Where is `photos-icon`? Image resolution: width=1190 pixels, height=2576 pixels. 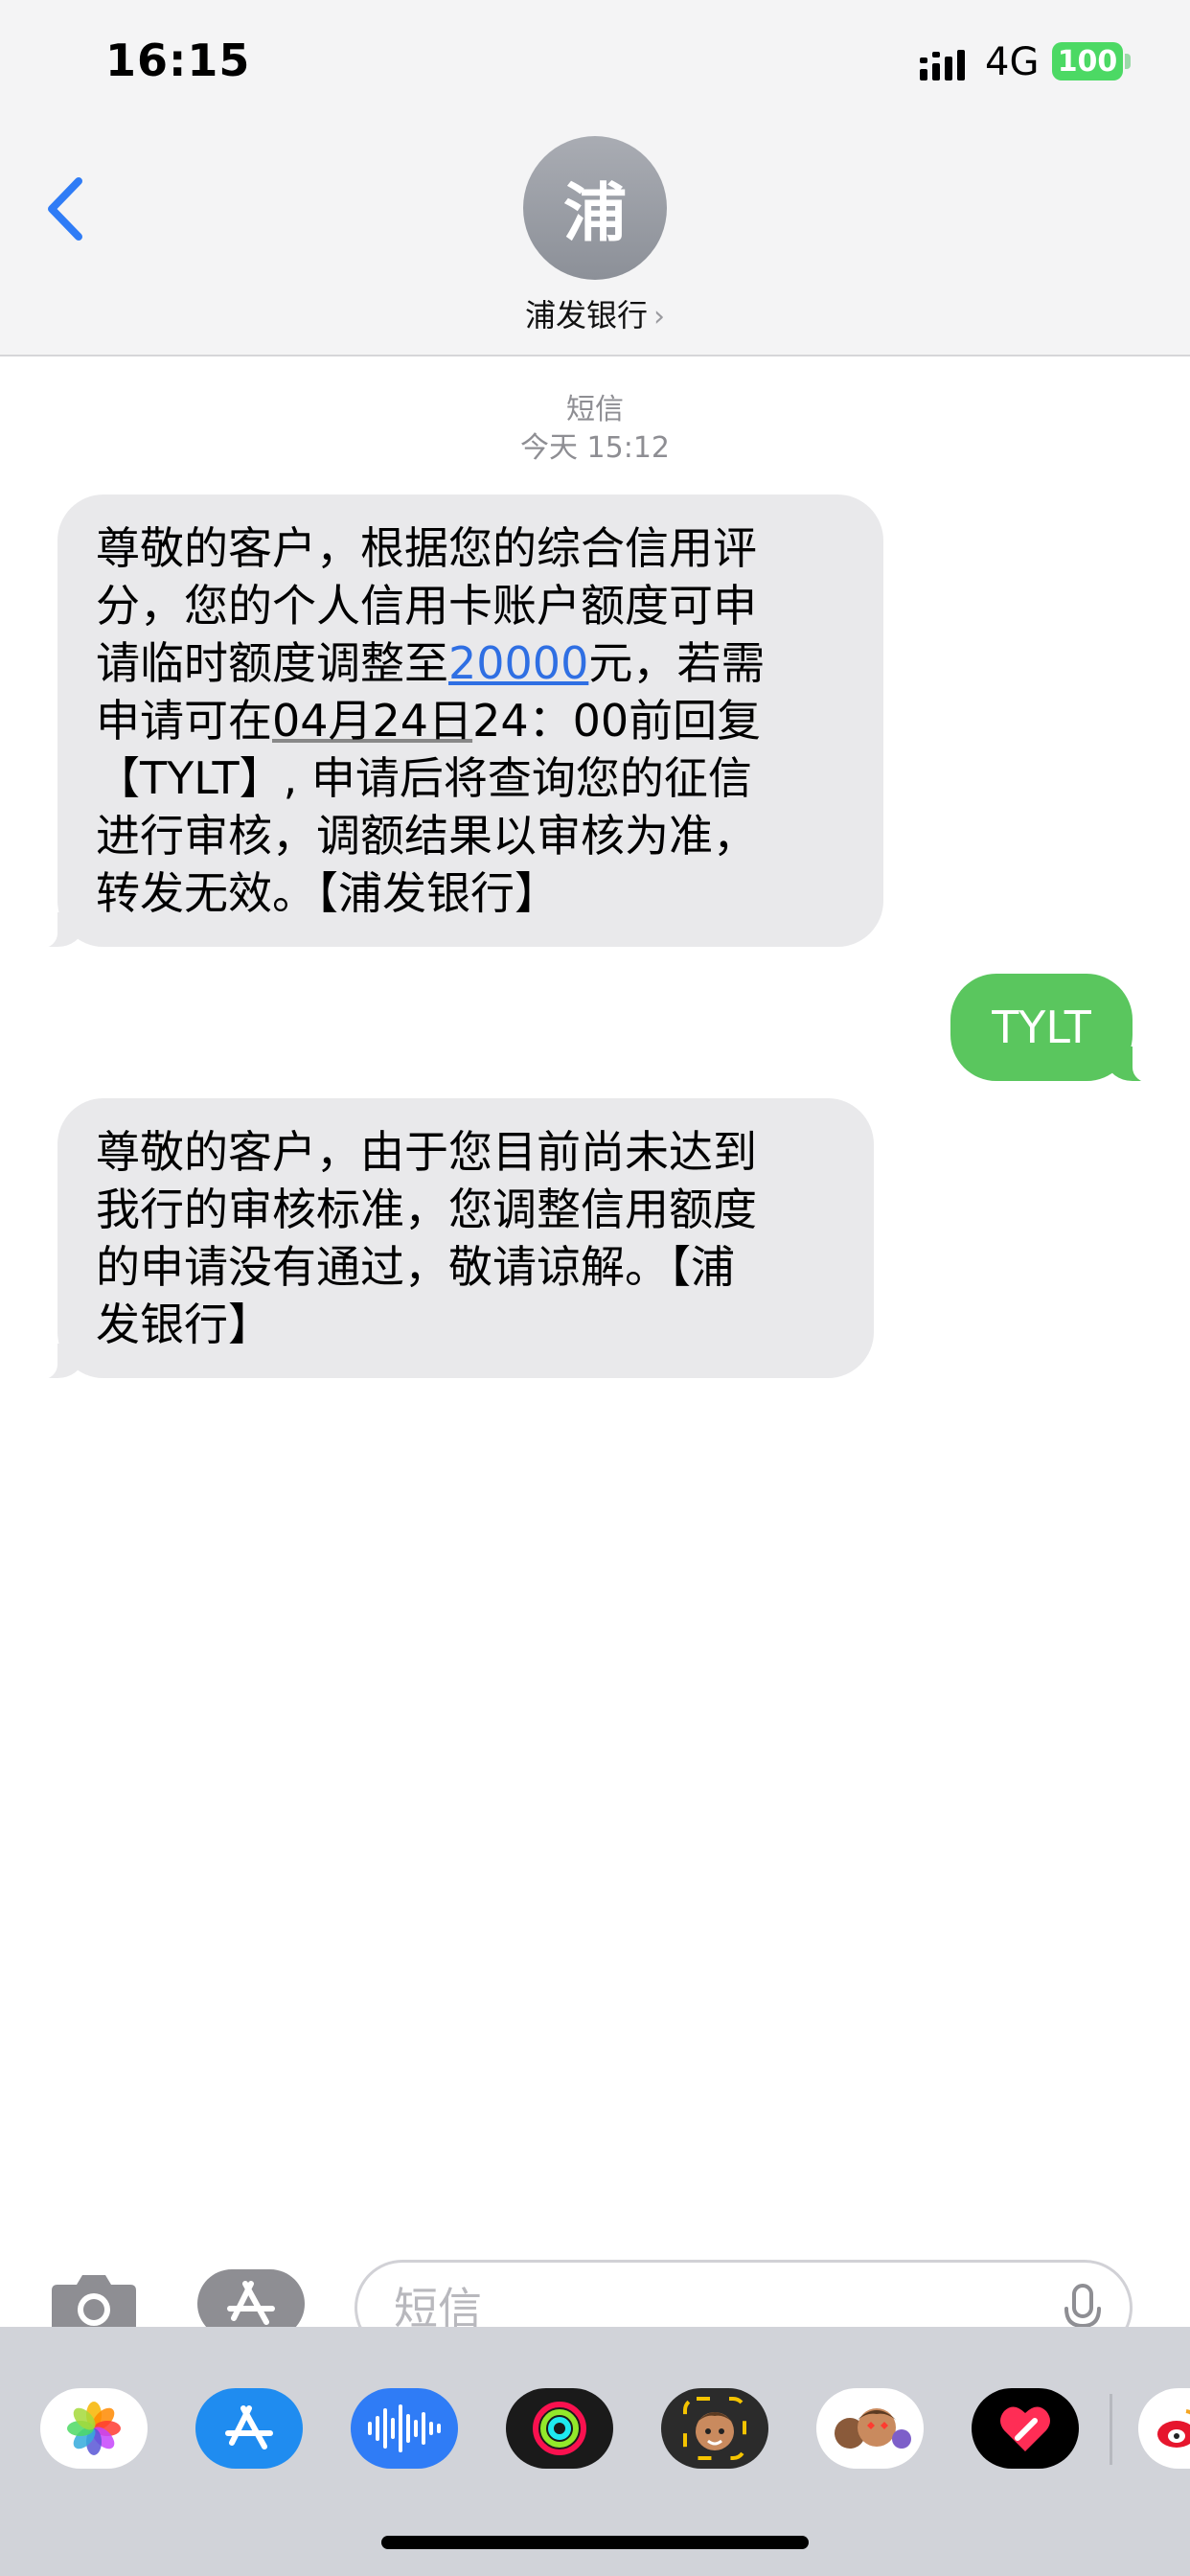 photos-icon is located at coordinates (94, 2428).